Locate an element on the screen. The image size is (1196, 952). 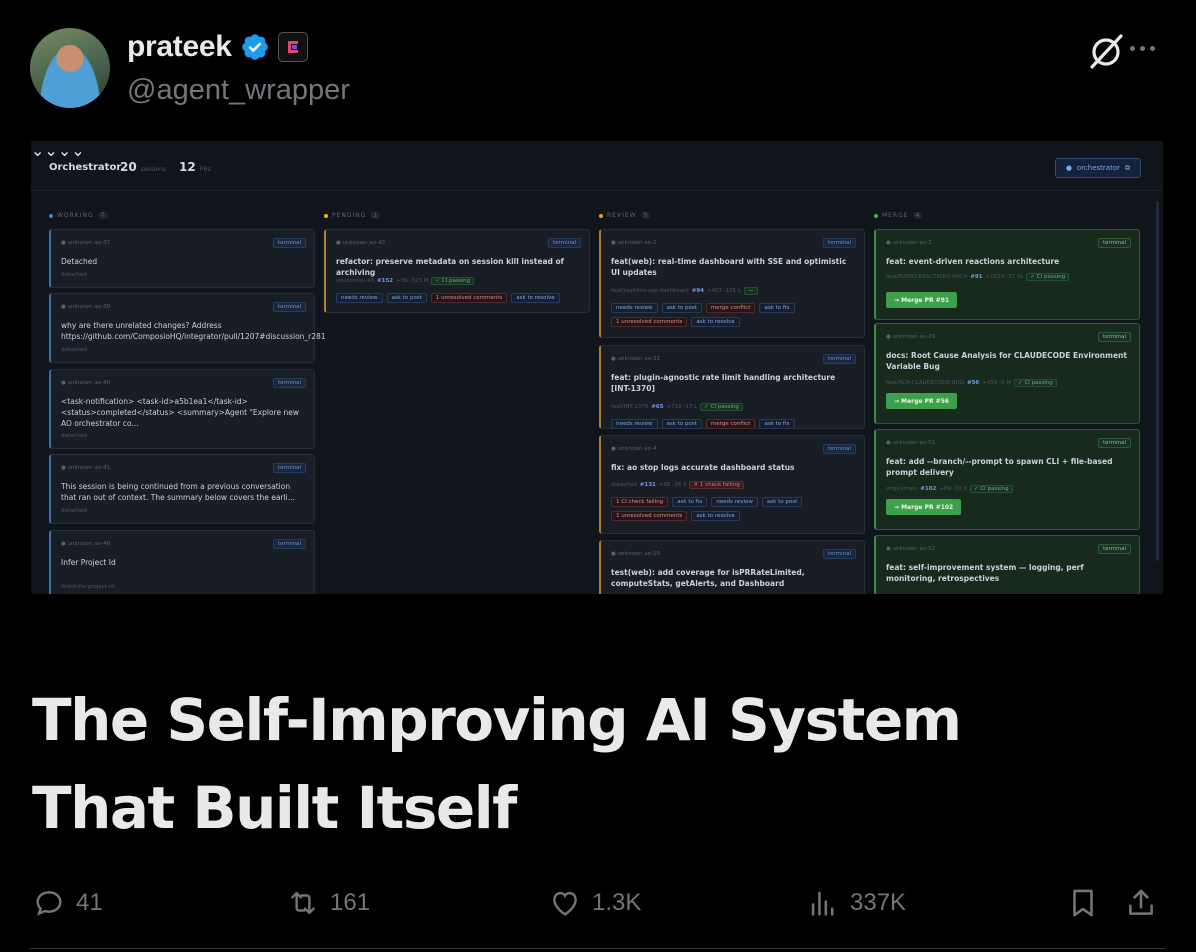
diff-size: +718 -17 L is located at coordinates (682, 407).